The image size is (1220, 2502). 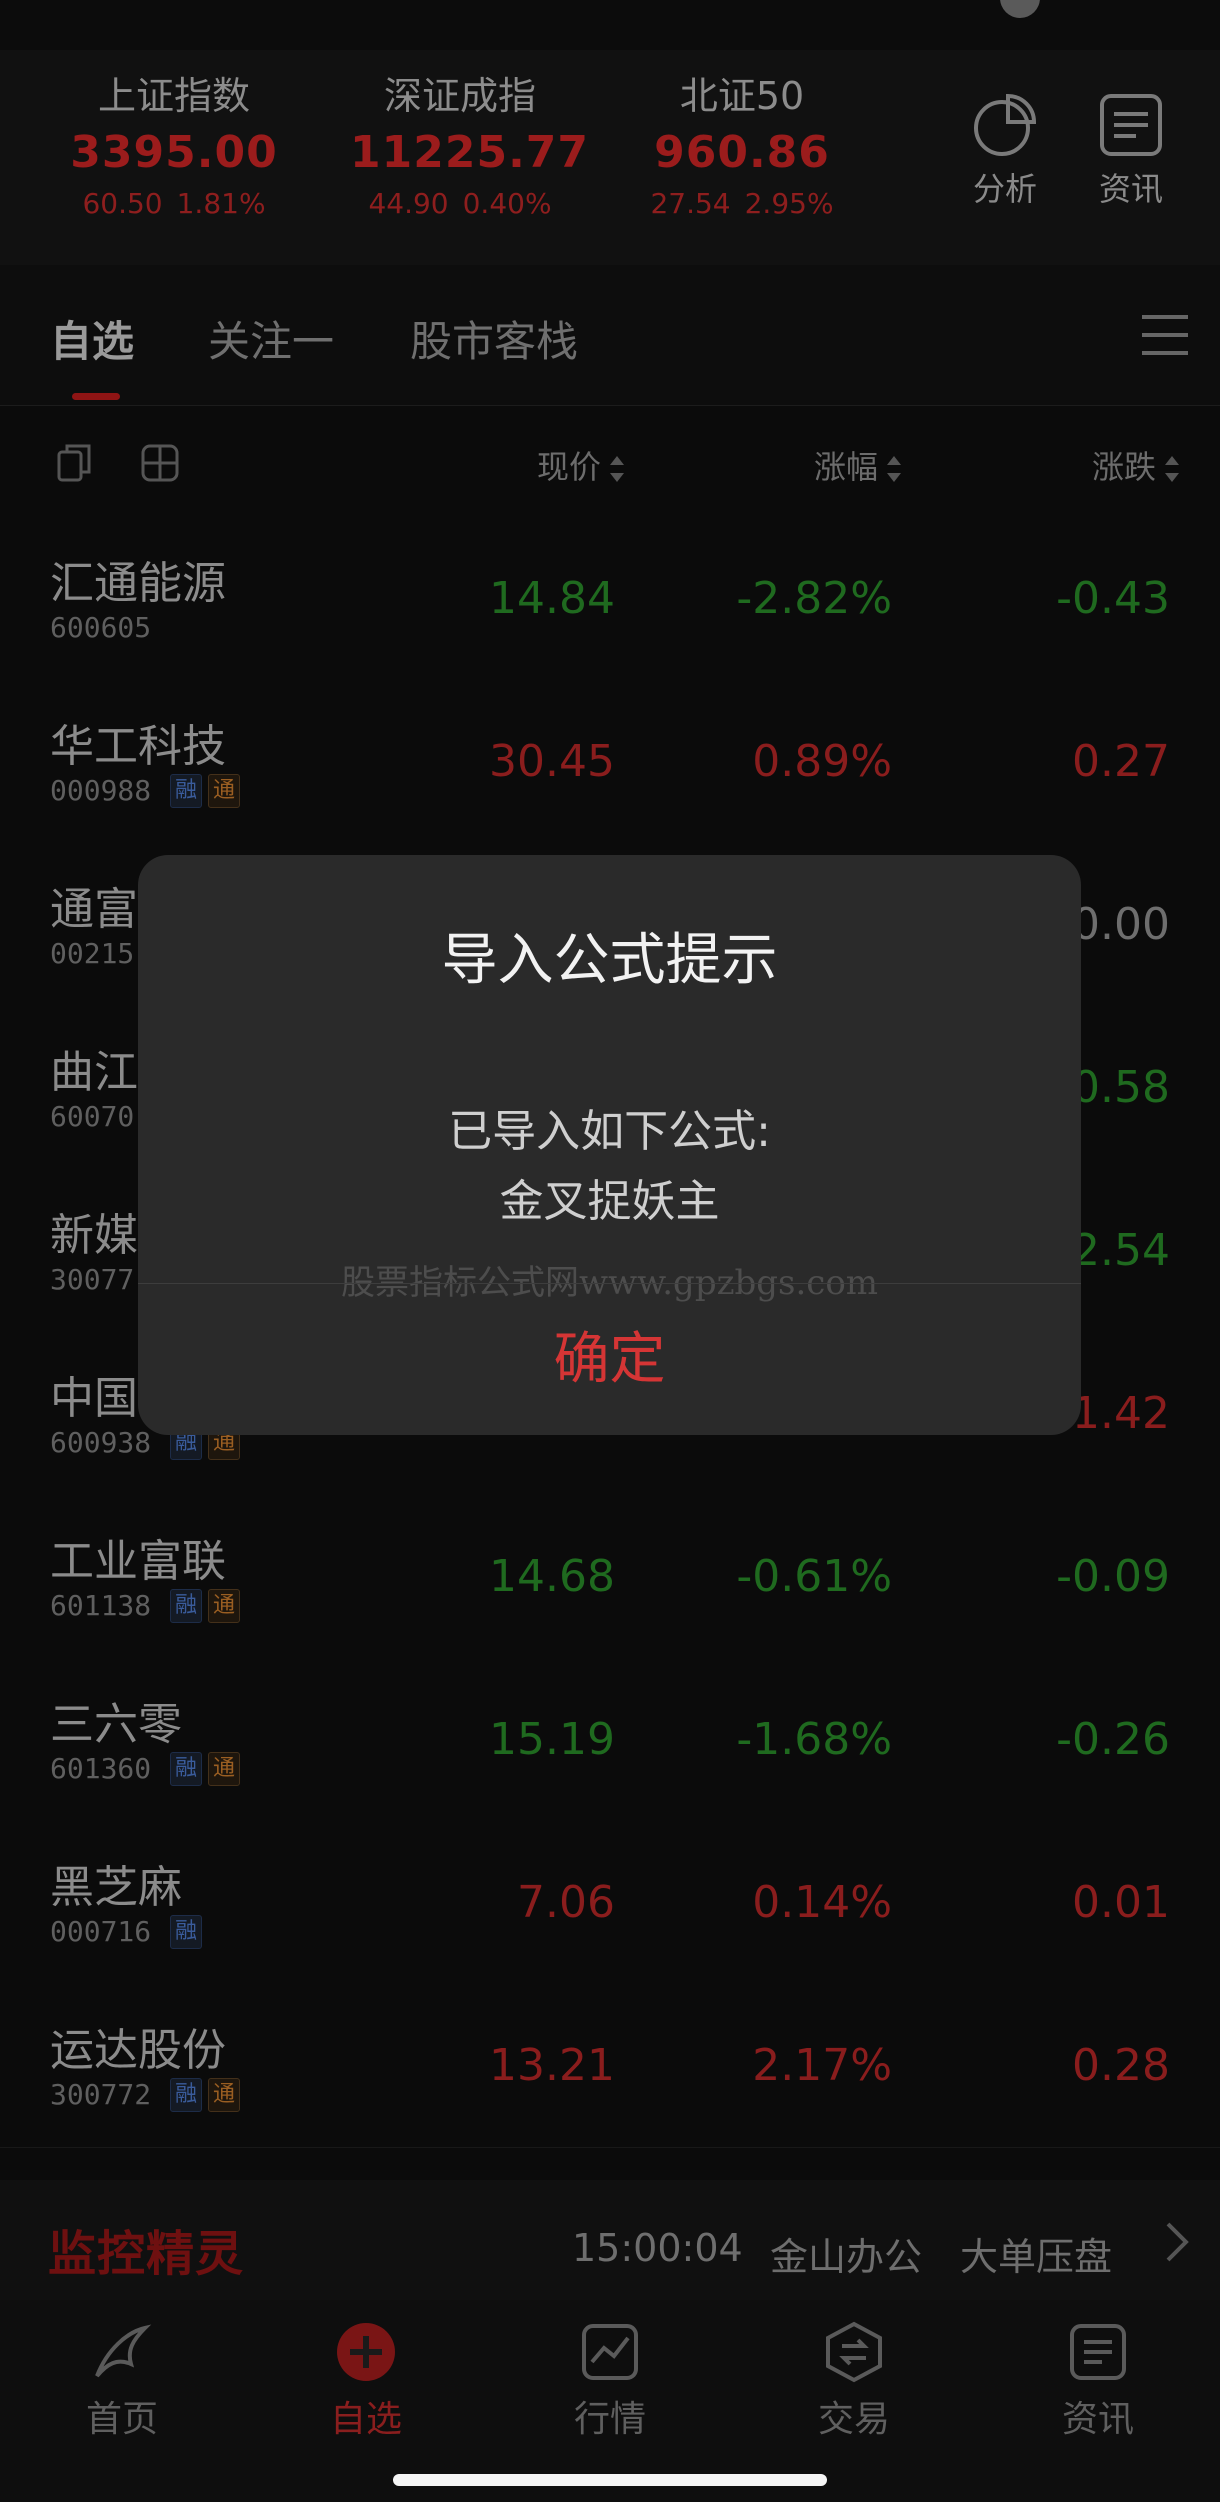 I want to click on menu-icon, so click(x=1165, y=335).